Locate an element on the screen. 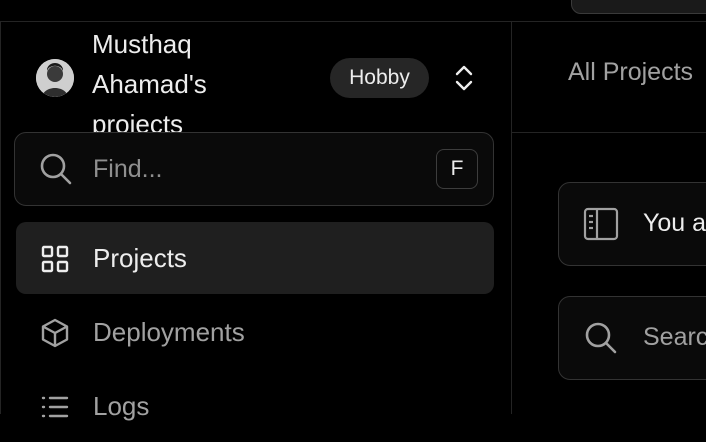 This screenshot has width=706, height=442. notice-card: You a is located at coordinates (632, 224).